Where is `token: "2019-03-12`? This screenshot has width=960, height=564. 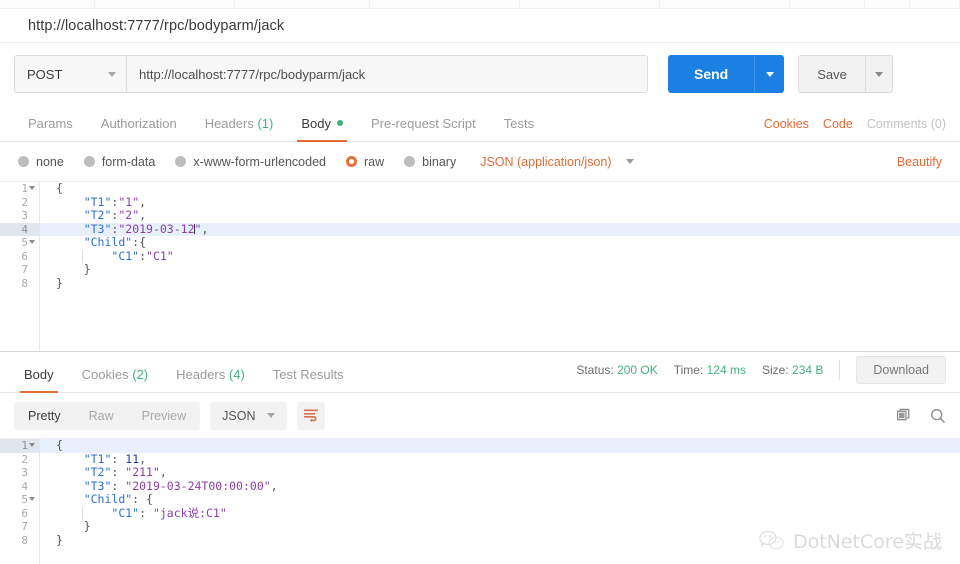
token: "2019-03-12 is located at coordinates (156, 228).